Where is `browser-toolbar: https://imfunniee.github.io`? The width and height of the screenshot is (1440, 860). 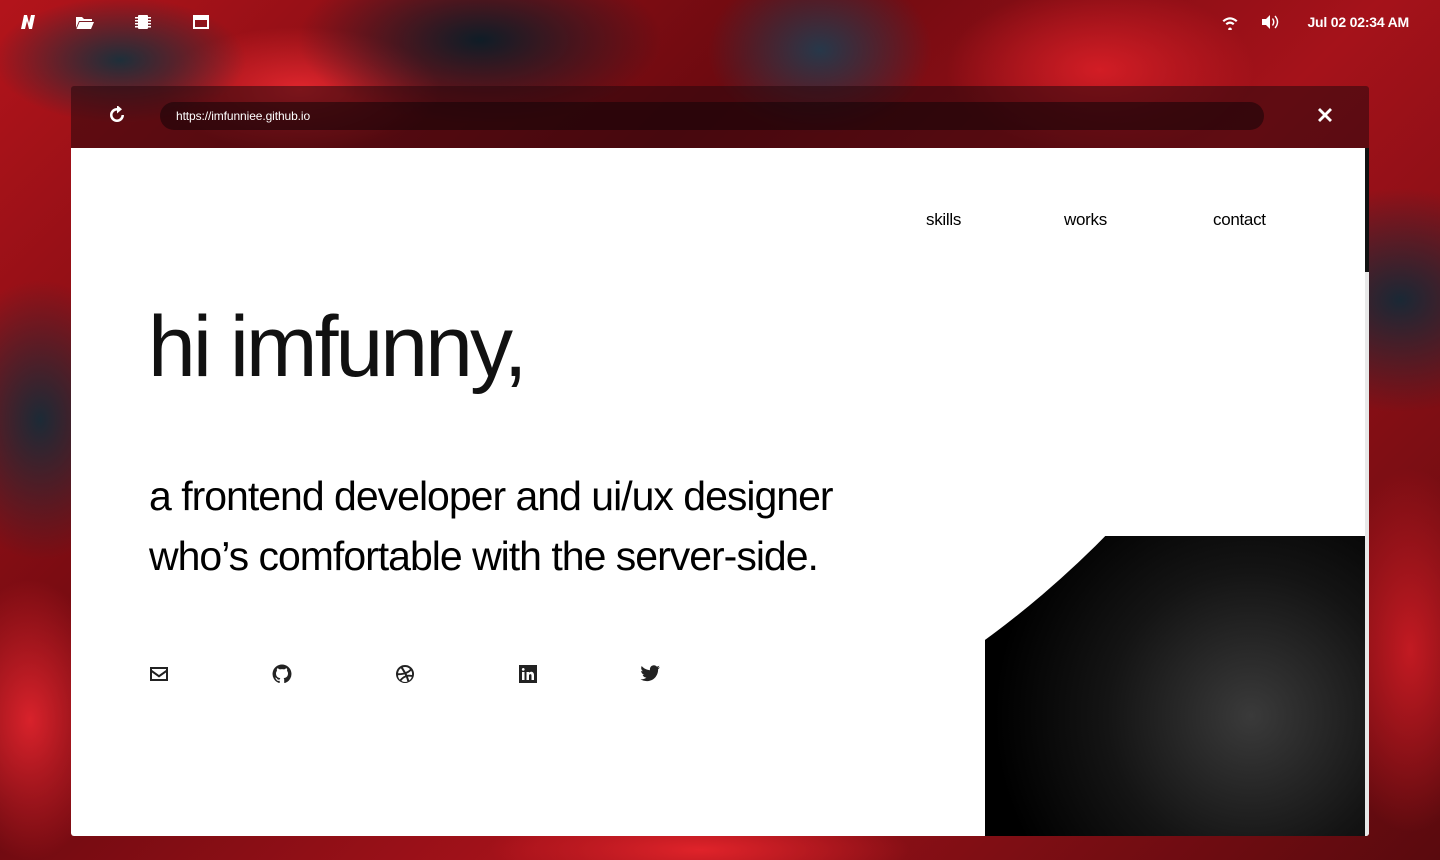
browser-toolbar: https://imfunniee.github.io is located at coordinates (720, 117).